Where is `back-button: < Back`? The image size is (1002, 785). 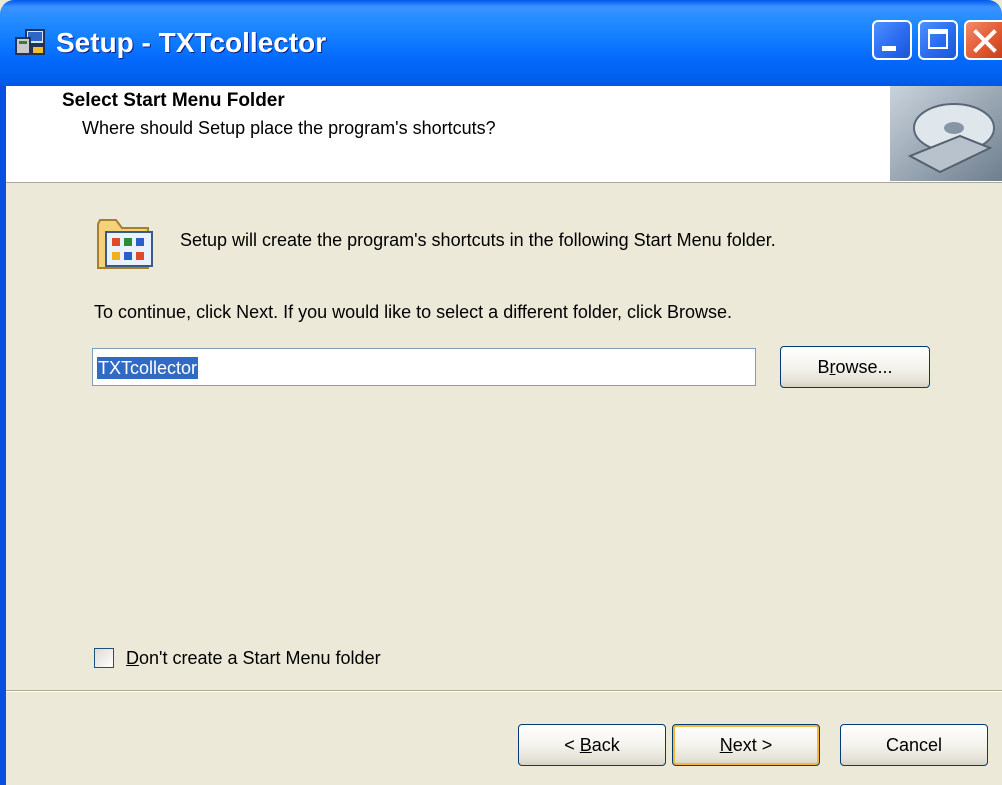
back-button: < Back is located at coordinates (592, 745).